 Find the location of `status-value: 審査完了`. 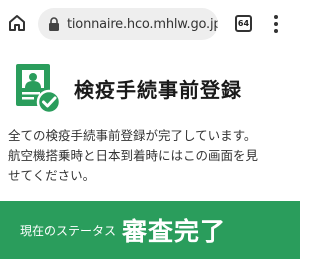

status-value: 審査完了 is located at coordinates (174, 231).